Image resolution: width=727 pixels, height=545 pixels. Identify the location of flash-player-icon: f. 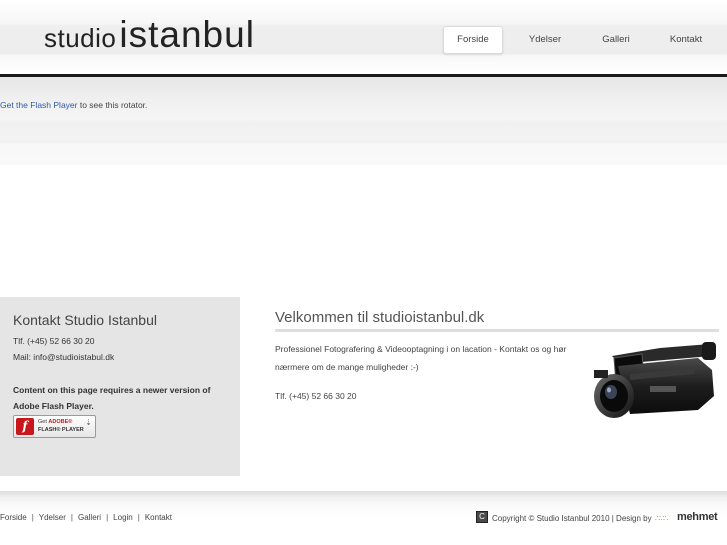
(25, 426).